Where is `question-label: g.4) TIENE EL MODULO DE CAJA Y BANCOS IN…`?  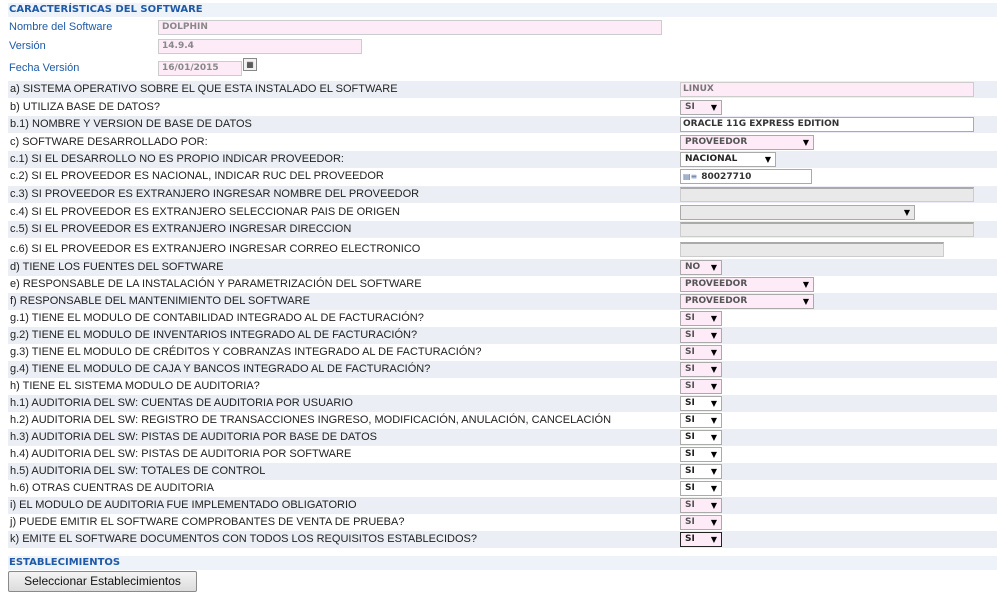 question-label: g.4) TIENE EL MODULO DE CAJA Y BANCOS IN… is located at coordinates (220, 369).